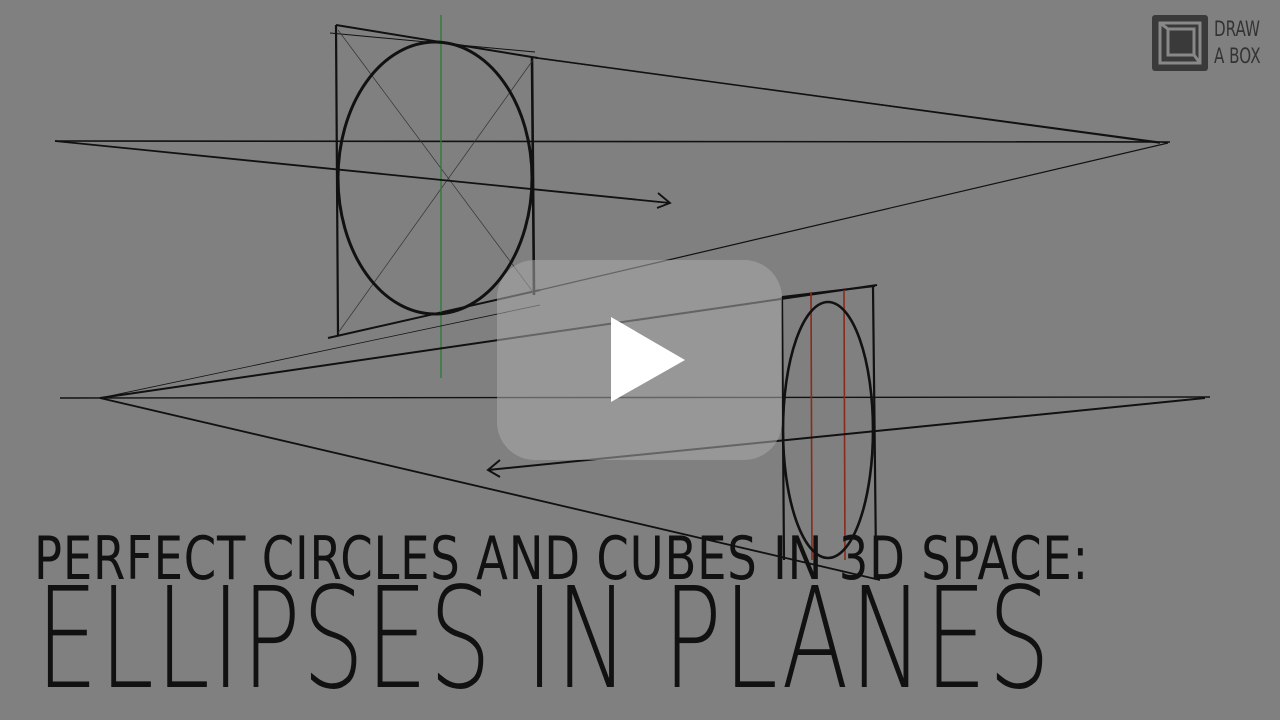 This screenshot has height=720, width=1280. I want to click on logo-wordmark: DRAW A BOX, so click(1237, 43).